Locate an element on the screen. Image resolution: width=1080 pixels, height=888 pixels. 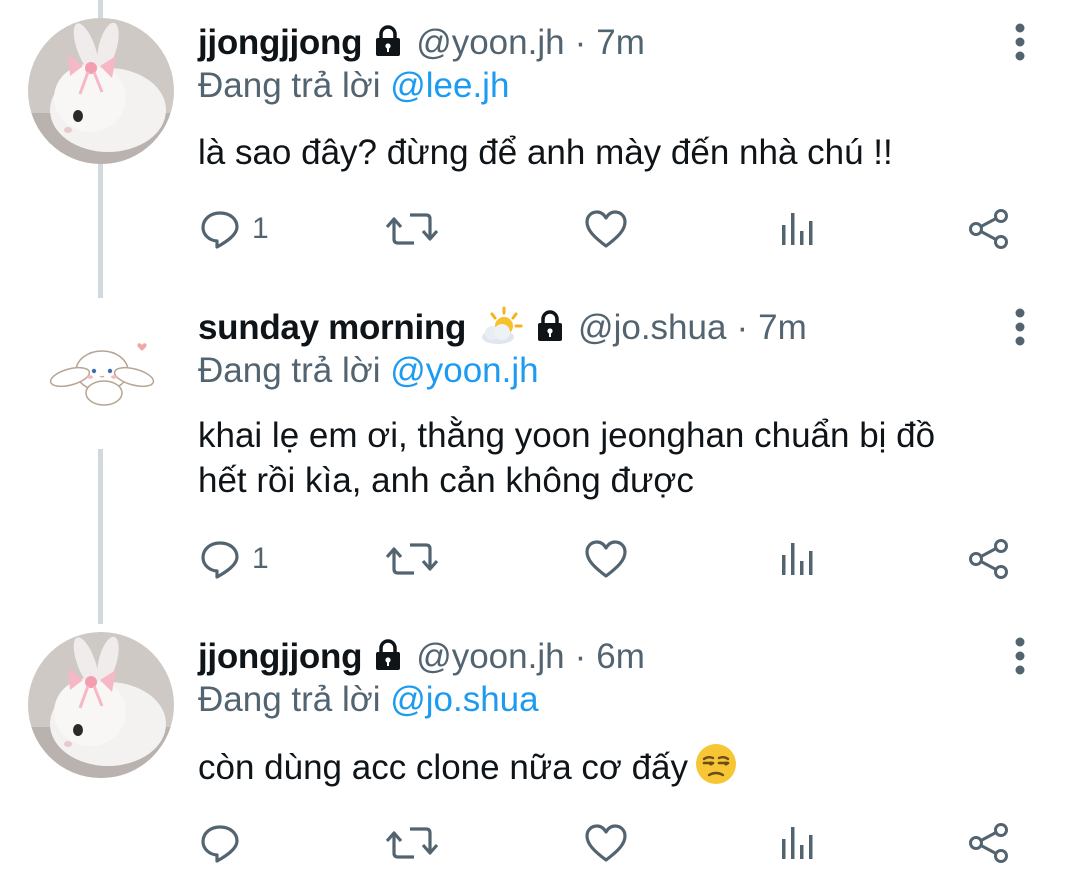
tweet-text: còn dùng acc clone nữa cơ đấy is located at coordinates (618, 769).